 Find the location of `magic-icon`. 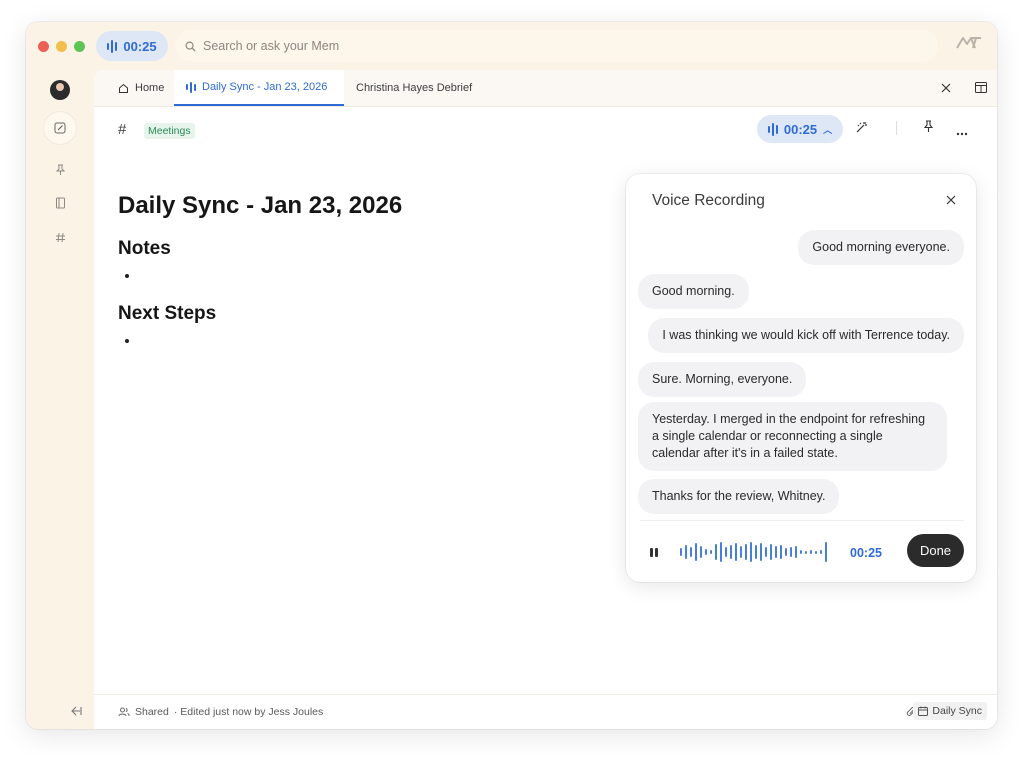

magic-icon is located at coordinates (861, 127).